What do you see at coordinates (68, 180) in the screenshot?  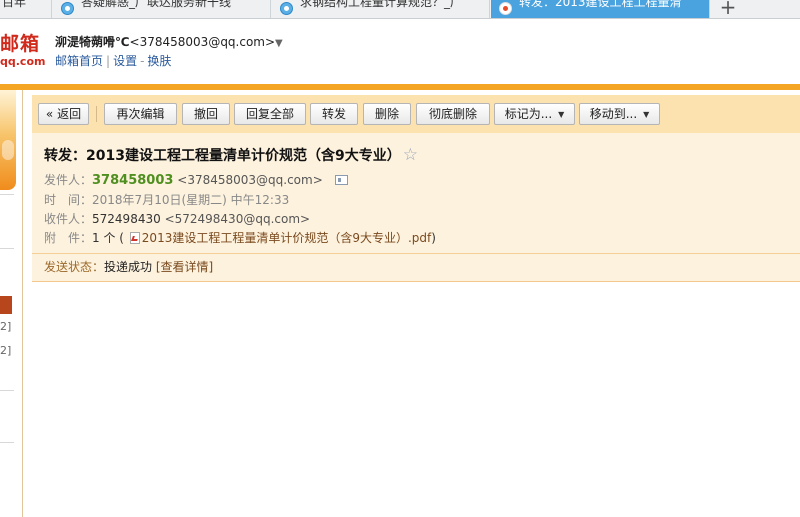 I see `sender-label: 发件人：` at bounding box center [68, 180].